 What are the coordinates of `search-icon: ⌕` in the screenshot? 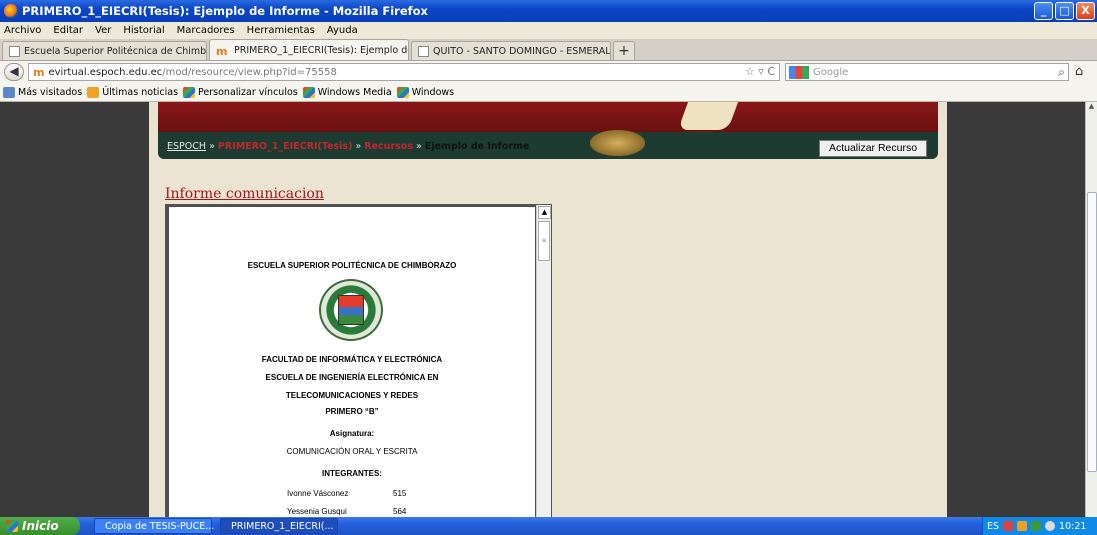 It's located at (1061, 72).